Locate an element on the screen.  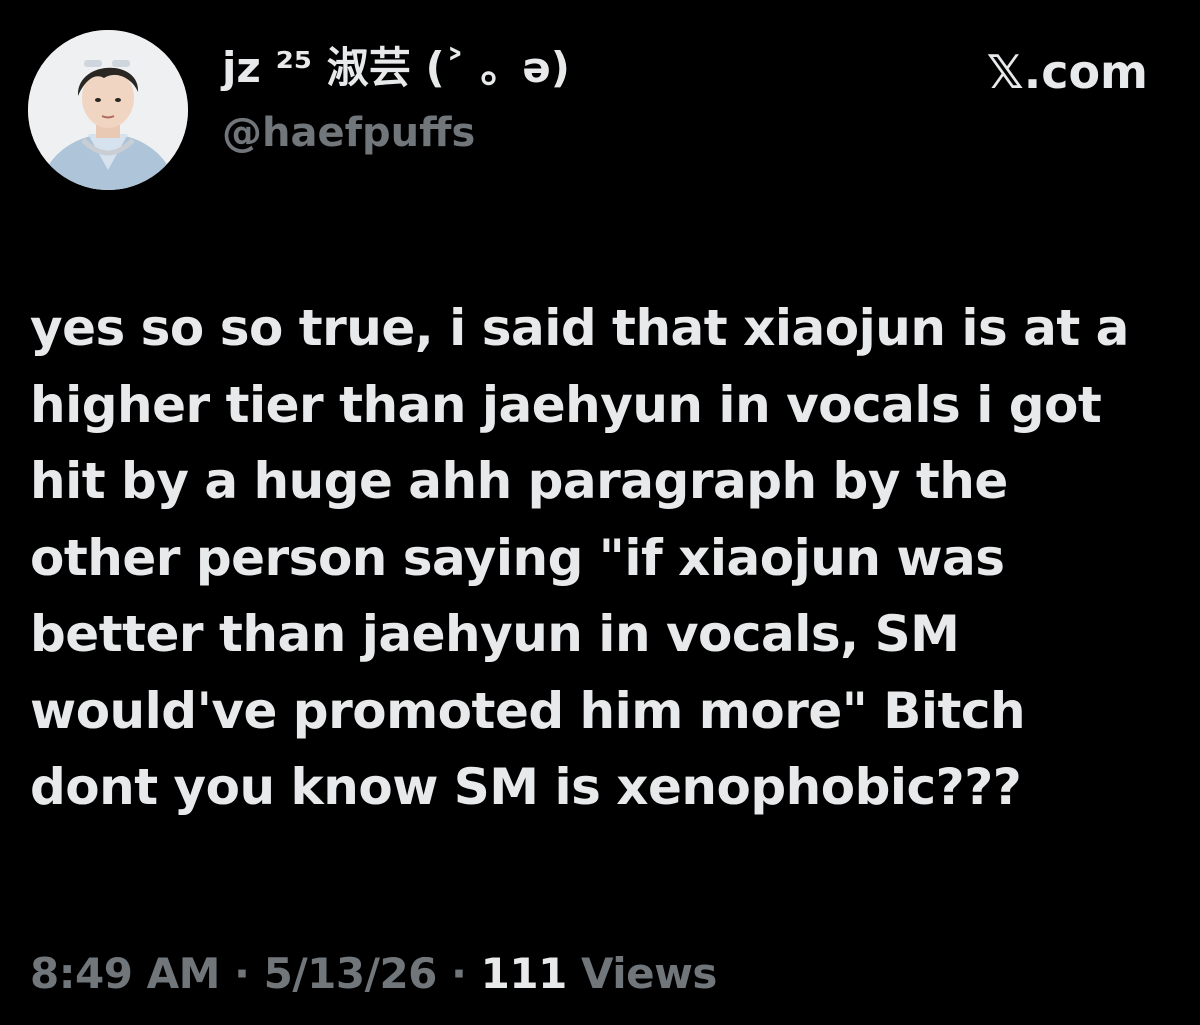
author-display-name: jz ²⁵ 淑芸 (˃ 。ə) is located at coordinates (396, 68).